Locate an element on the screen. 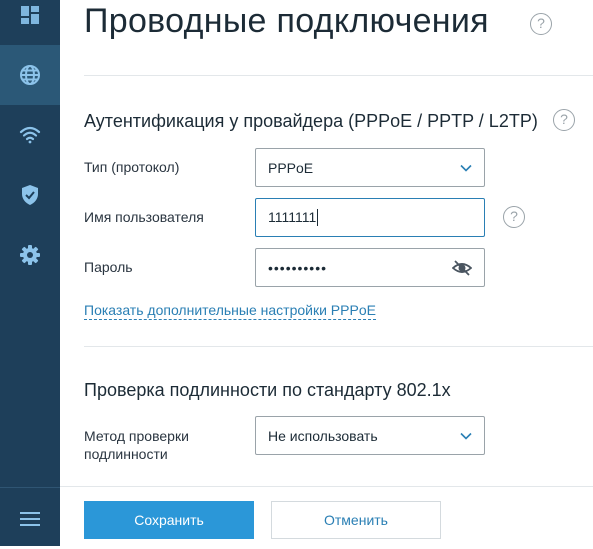 The height and width of the screenshot is (549, 593). page-title: Проводные подключения is located at coordinates (286, 21).